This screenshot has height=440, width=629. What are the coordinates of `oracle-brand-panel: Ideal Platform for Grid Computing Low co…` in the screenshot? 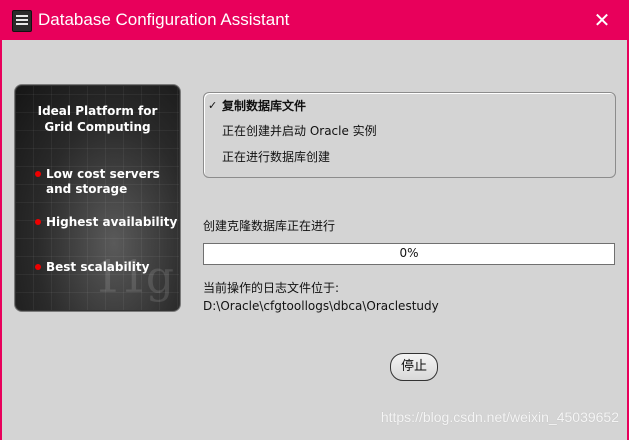 It's located at (97, 198).